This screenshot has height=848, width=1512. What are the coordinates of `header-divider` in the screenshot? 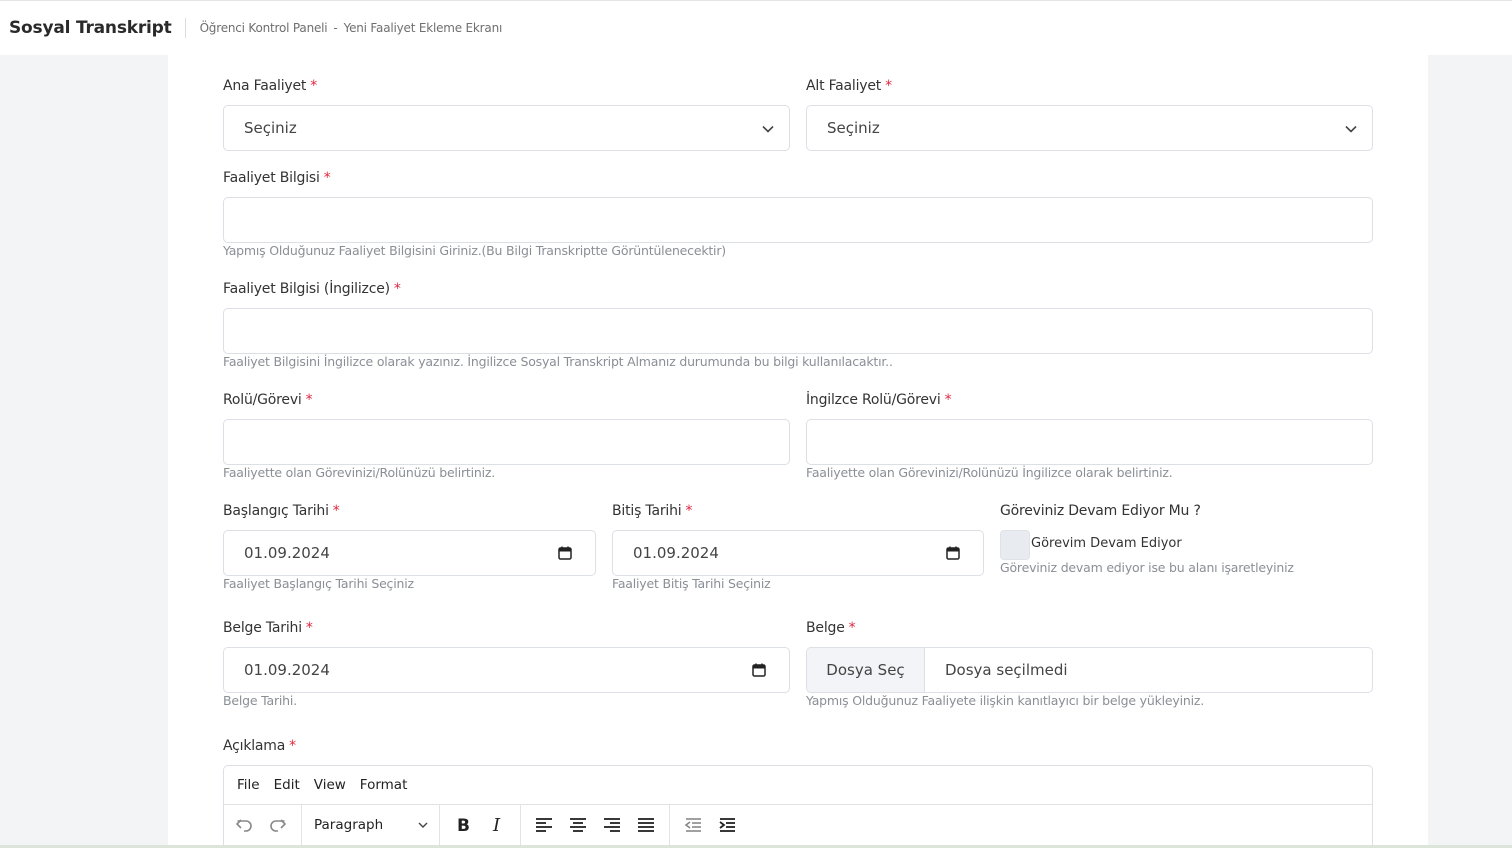 It's located at (185, 28).